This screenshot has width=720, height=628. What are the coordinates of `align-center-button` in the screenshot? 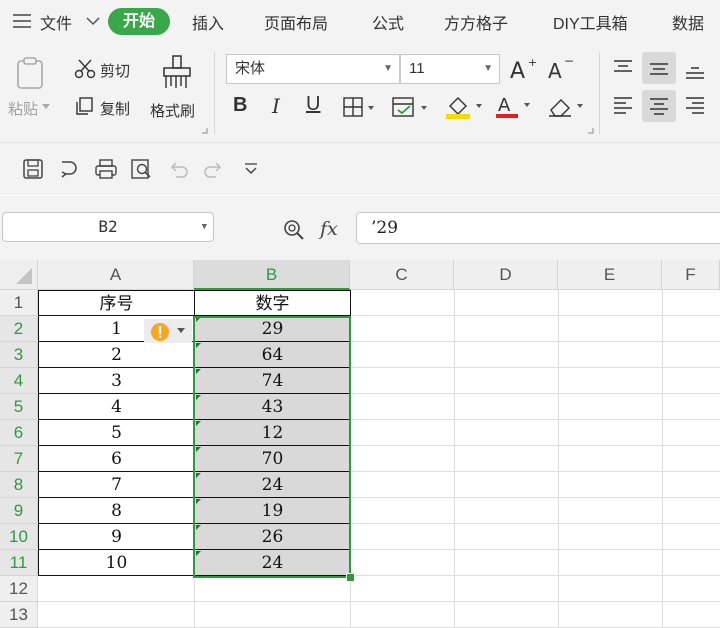 It's located at (659, 106).